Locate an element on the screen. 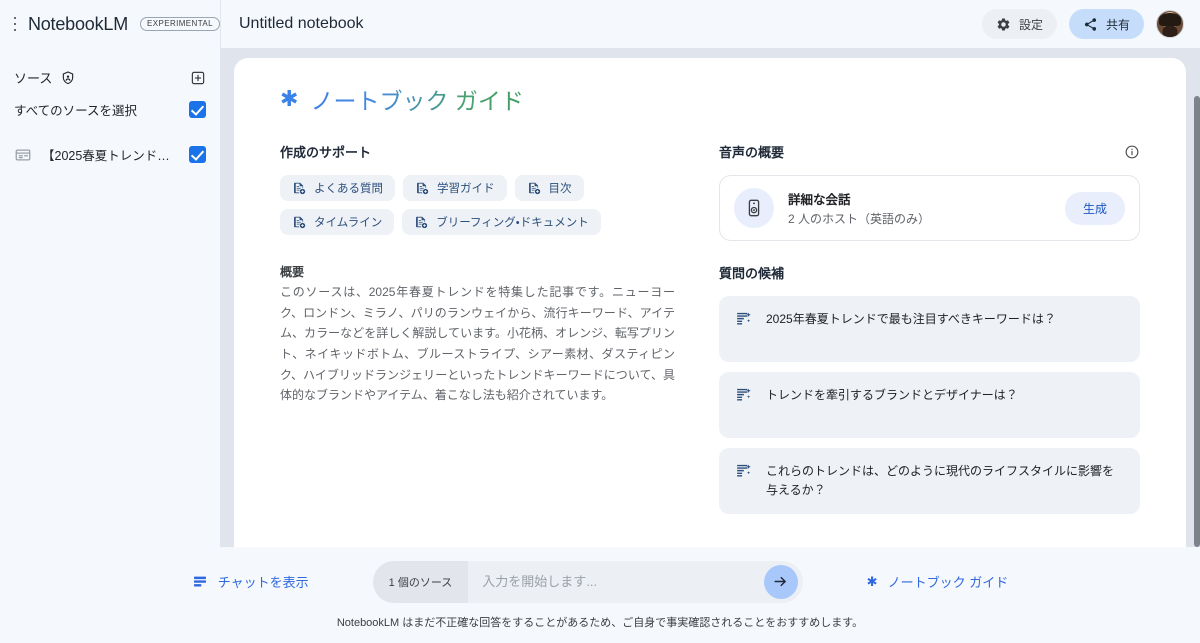  audio-speaker-icon is located at coordinates (754, 208).